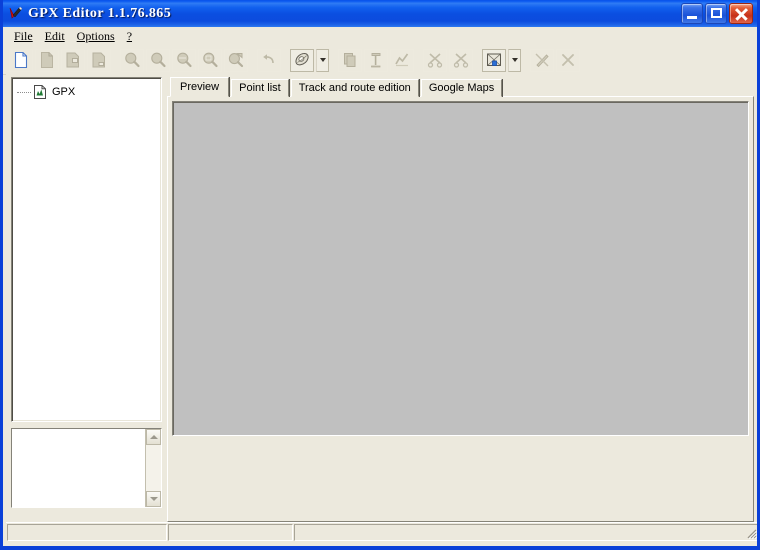  I want to click on resize-grip-icon, so click(750, 533).